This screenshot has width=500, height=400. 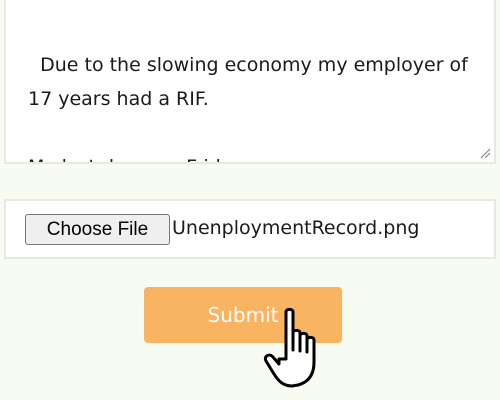 I want to click on selected-file-name: UnenploymentRecord.png, so click(x=296, y=228).